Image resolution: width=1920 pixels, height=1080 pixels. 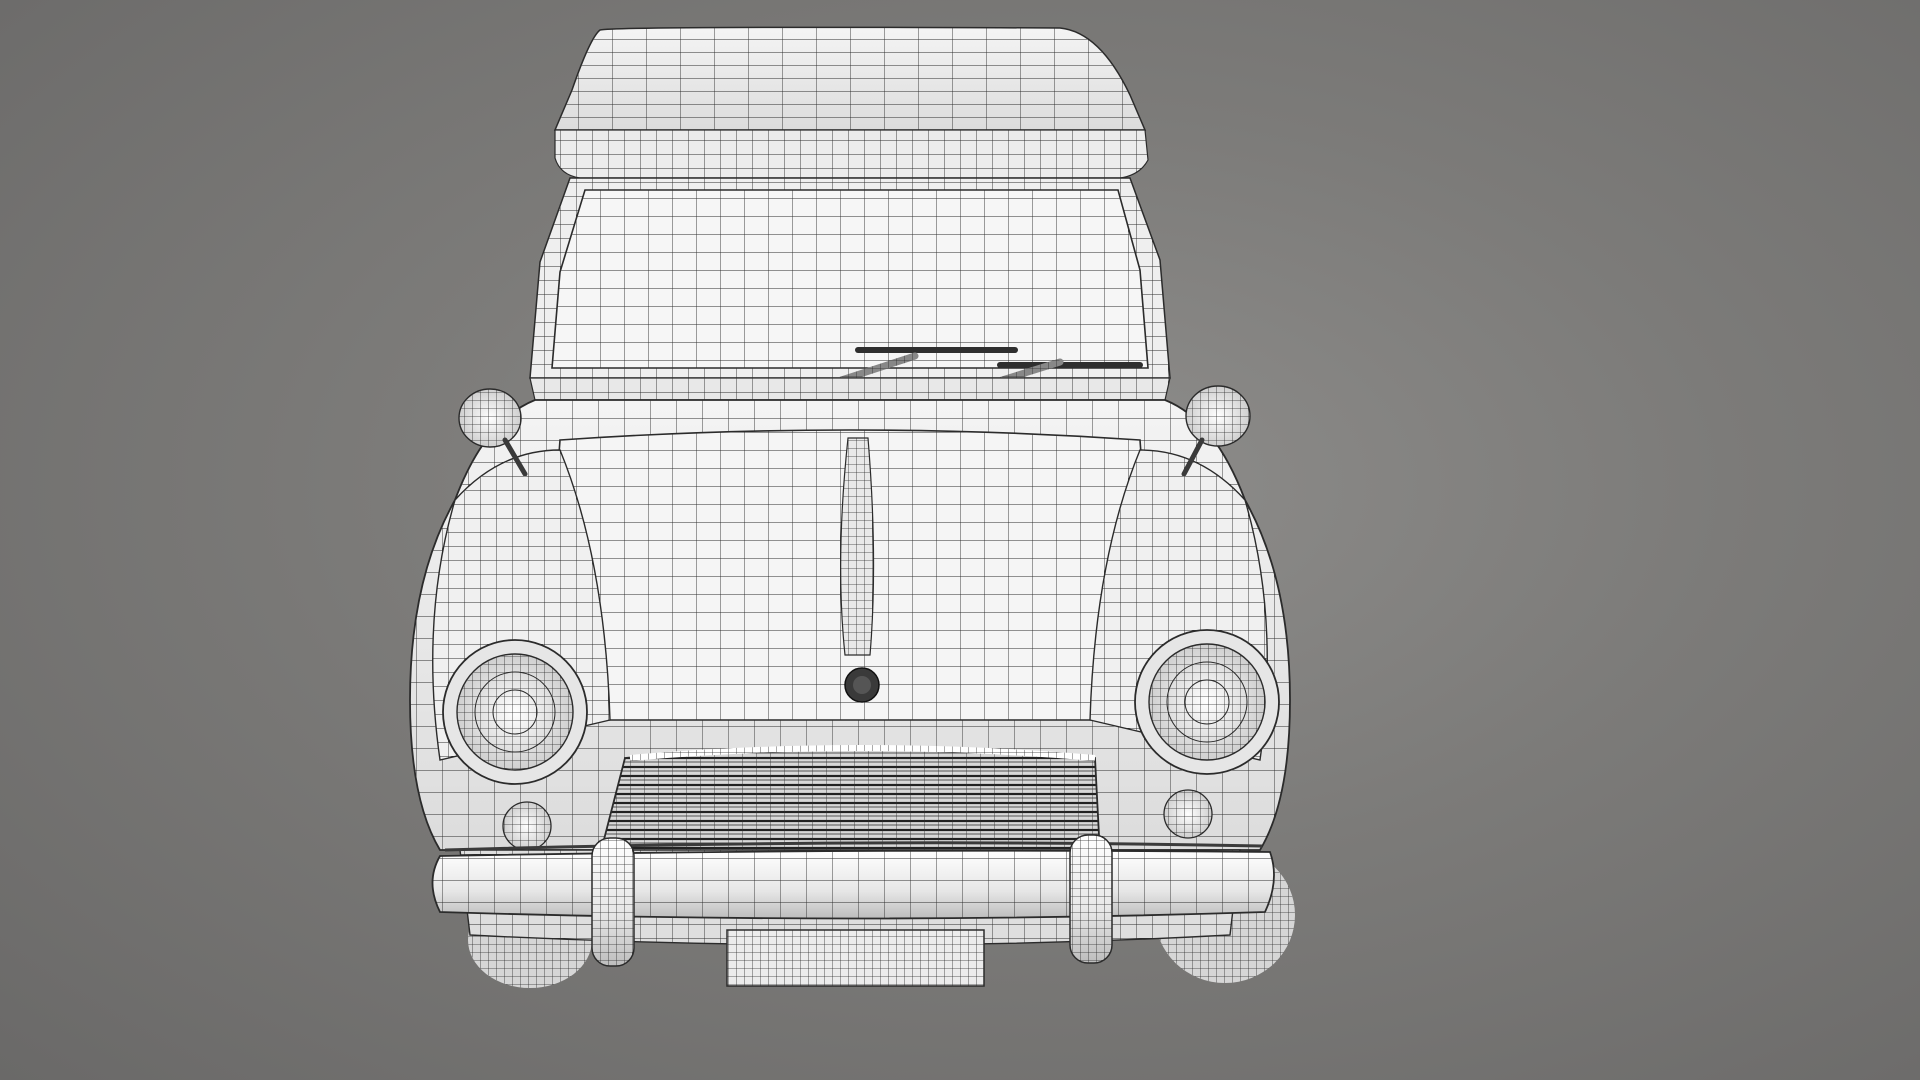 What do you see at coordinates (1207, 702) in the screenshot?
I see `headlamp-right` at bounding box center [1207, 702].